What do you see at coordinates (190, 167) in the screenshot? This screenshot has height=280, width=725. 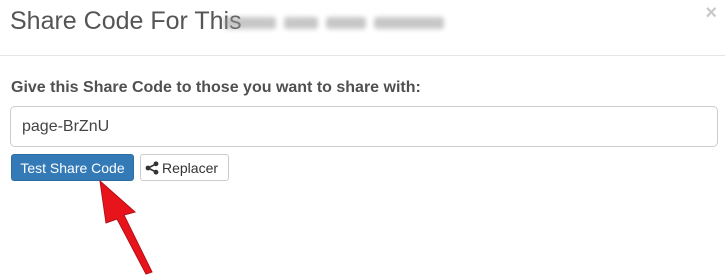 I see `replacer-label: Replacer` at bounding box center [190, 167].